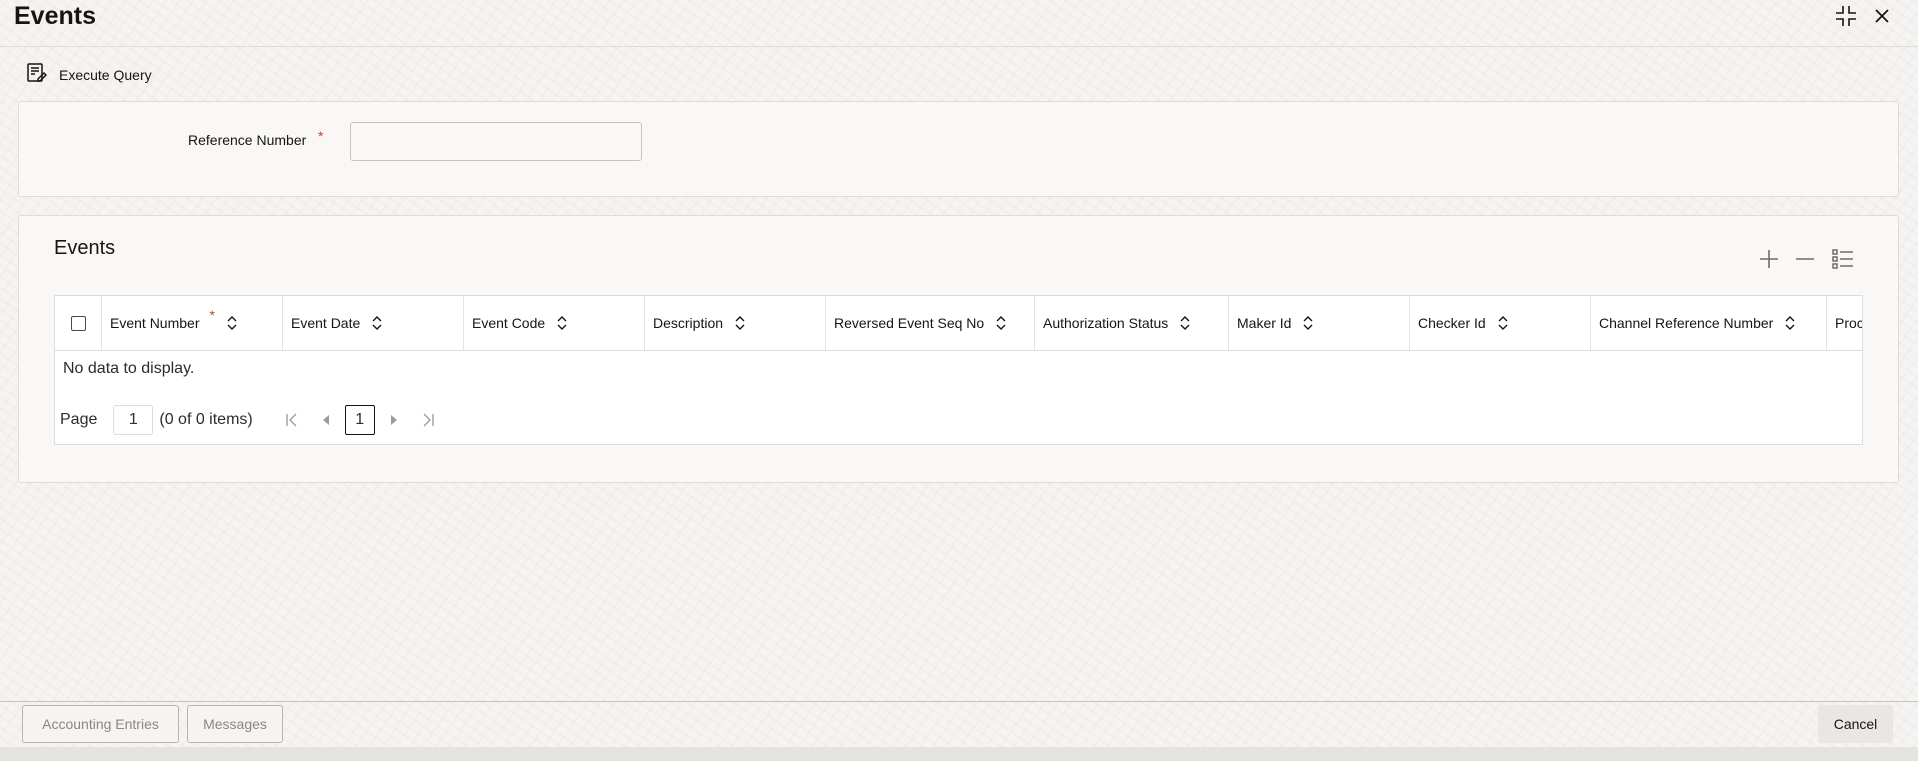  What do you see at coordinates (359, 420) in the screenshot?
I see `current-page-button: 1` at bounding box center [359, 420].